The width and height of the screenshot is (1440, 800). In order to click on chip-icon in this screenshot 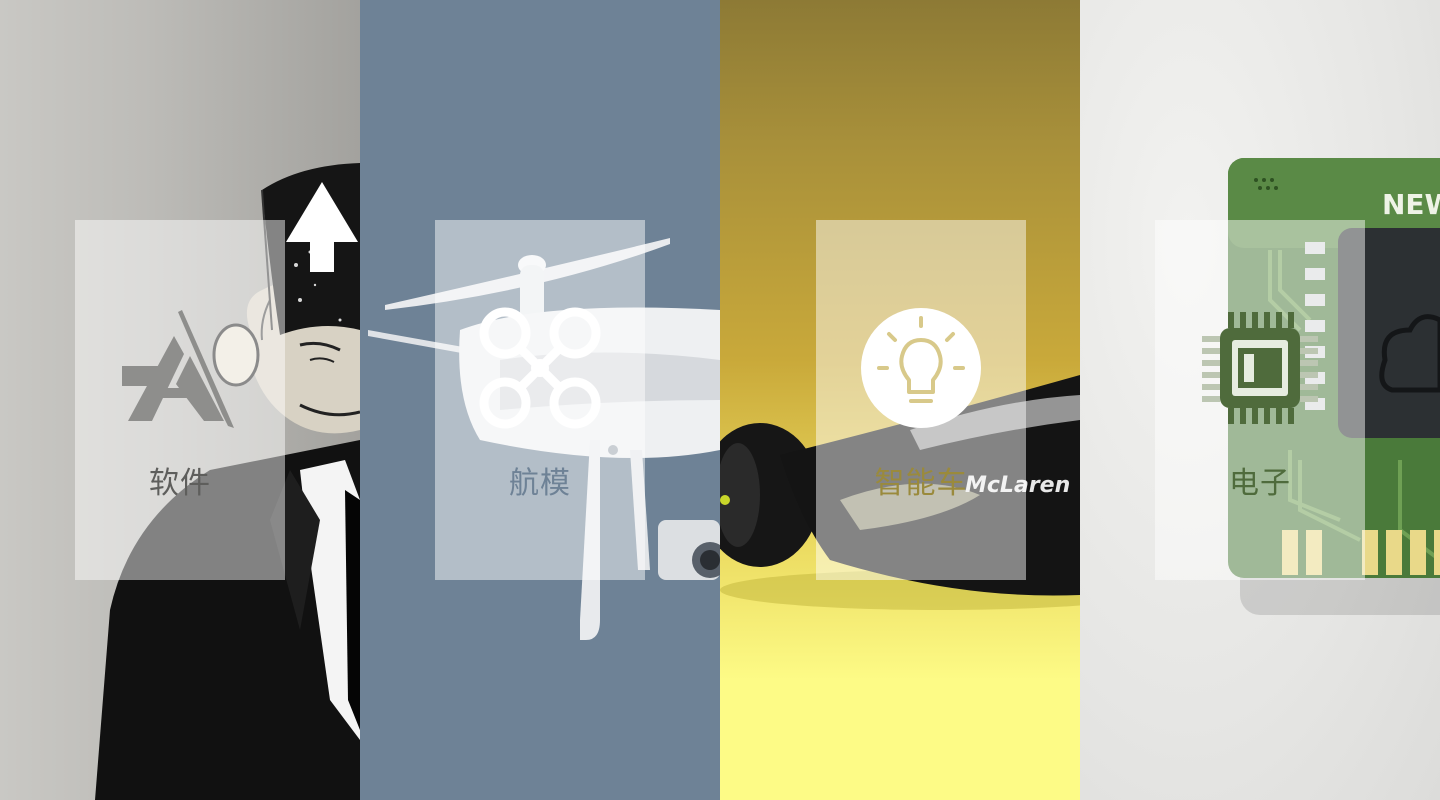, I will do `click(1260, 368)`.